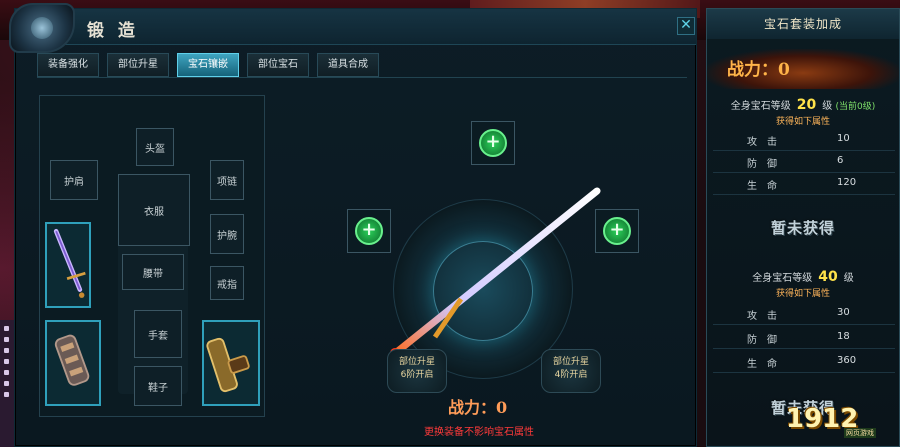 The image size is (900, 447). I want to click on gem-slot-top: +, so click(493, 143).